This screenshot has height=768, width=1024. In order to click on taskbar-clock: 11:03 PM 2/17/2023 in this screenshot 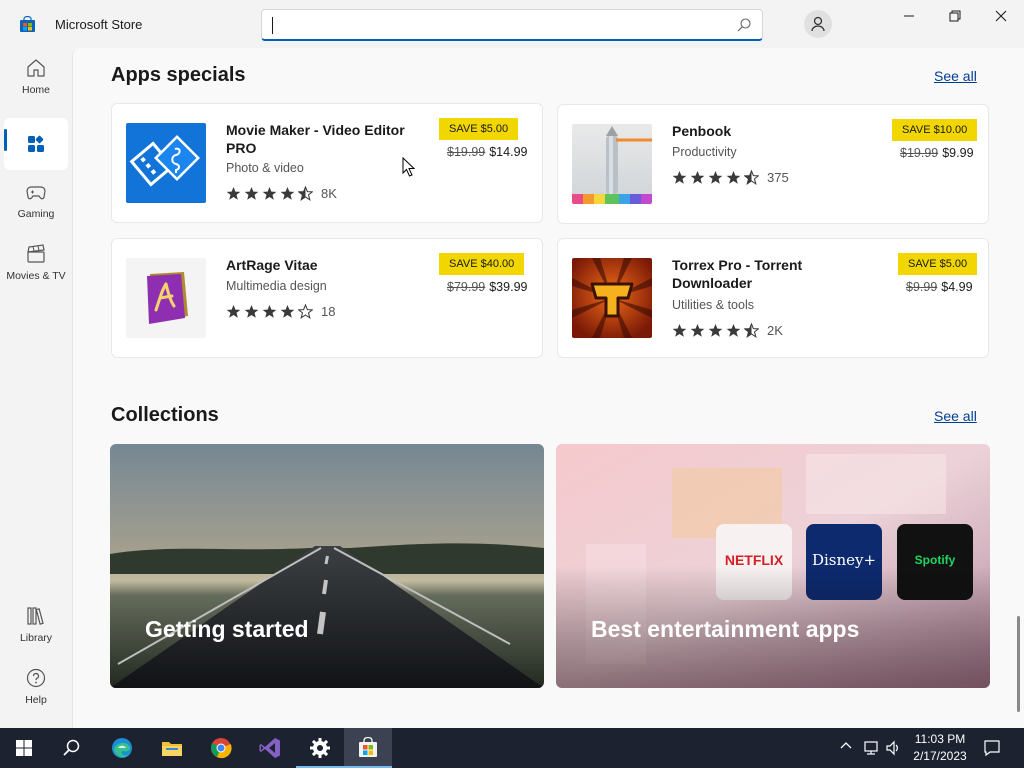, I will do `click(940, 748)`.